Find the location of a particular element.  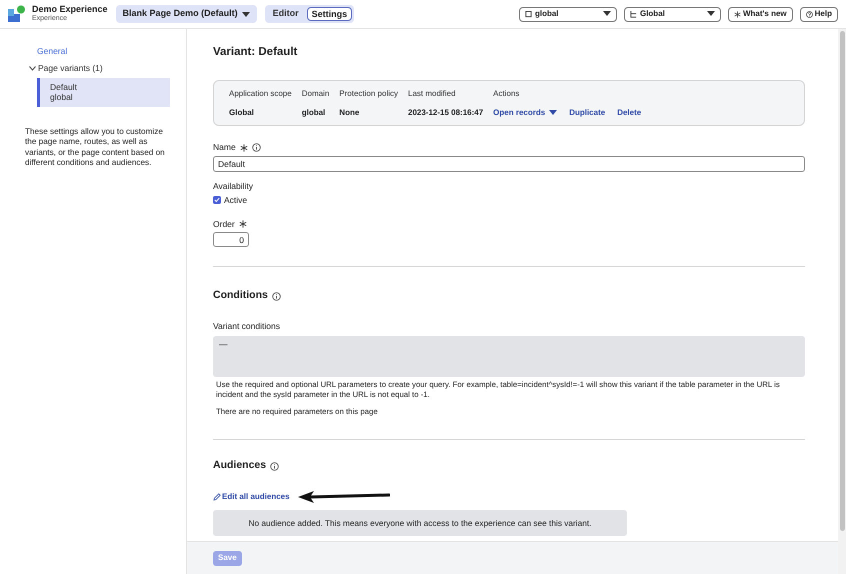

column-value: None is located at coordinates (349, 112).